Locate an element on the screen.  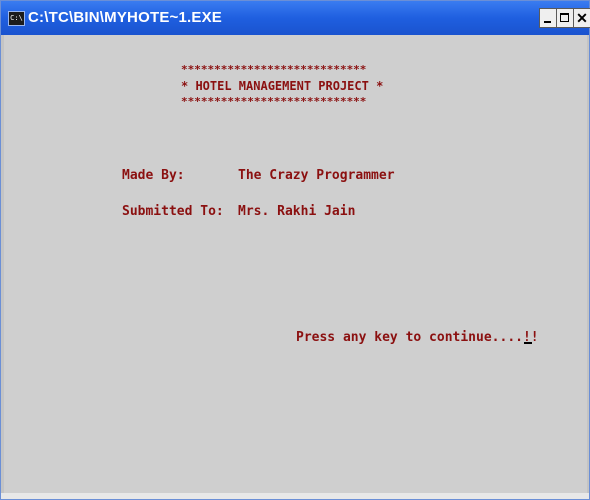
submitted-to-label: Submitted To: is located at coordinates (173, 211).